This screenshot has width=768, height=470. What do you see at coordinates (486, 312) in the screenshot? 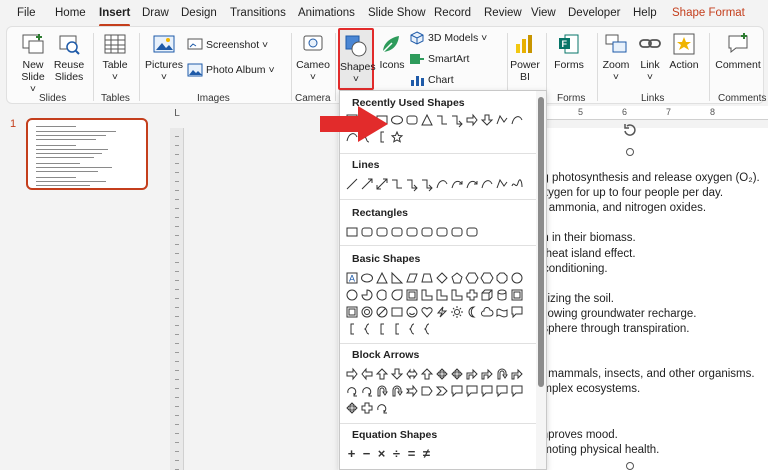
I see `shape-cloud-icon` at bounding box center [486, 312].